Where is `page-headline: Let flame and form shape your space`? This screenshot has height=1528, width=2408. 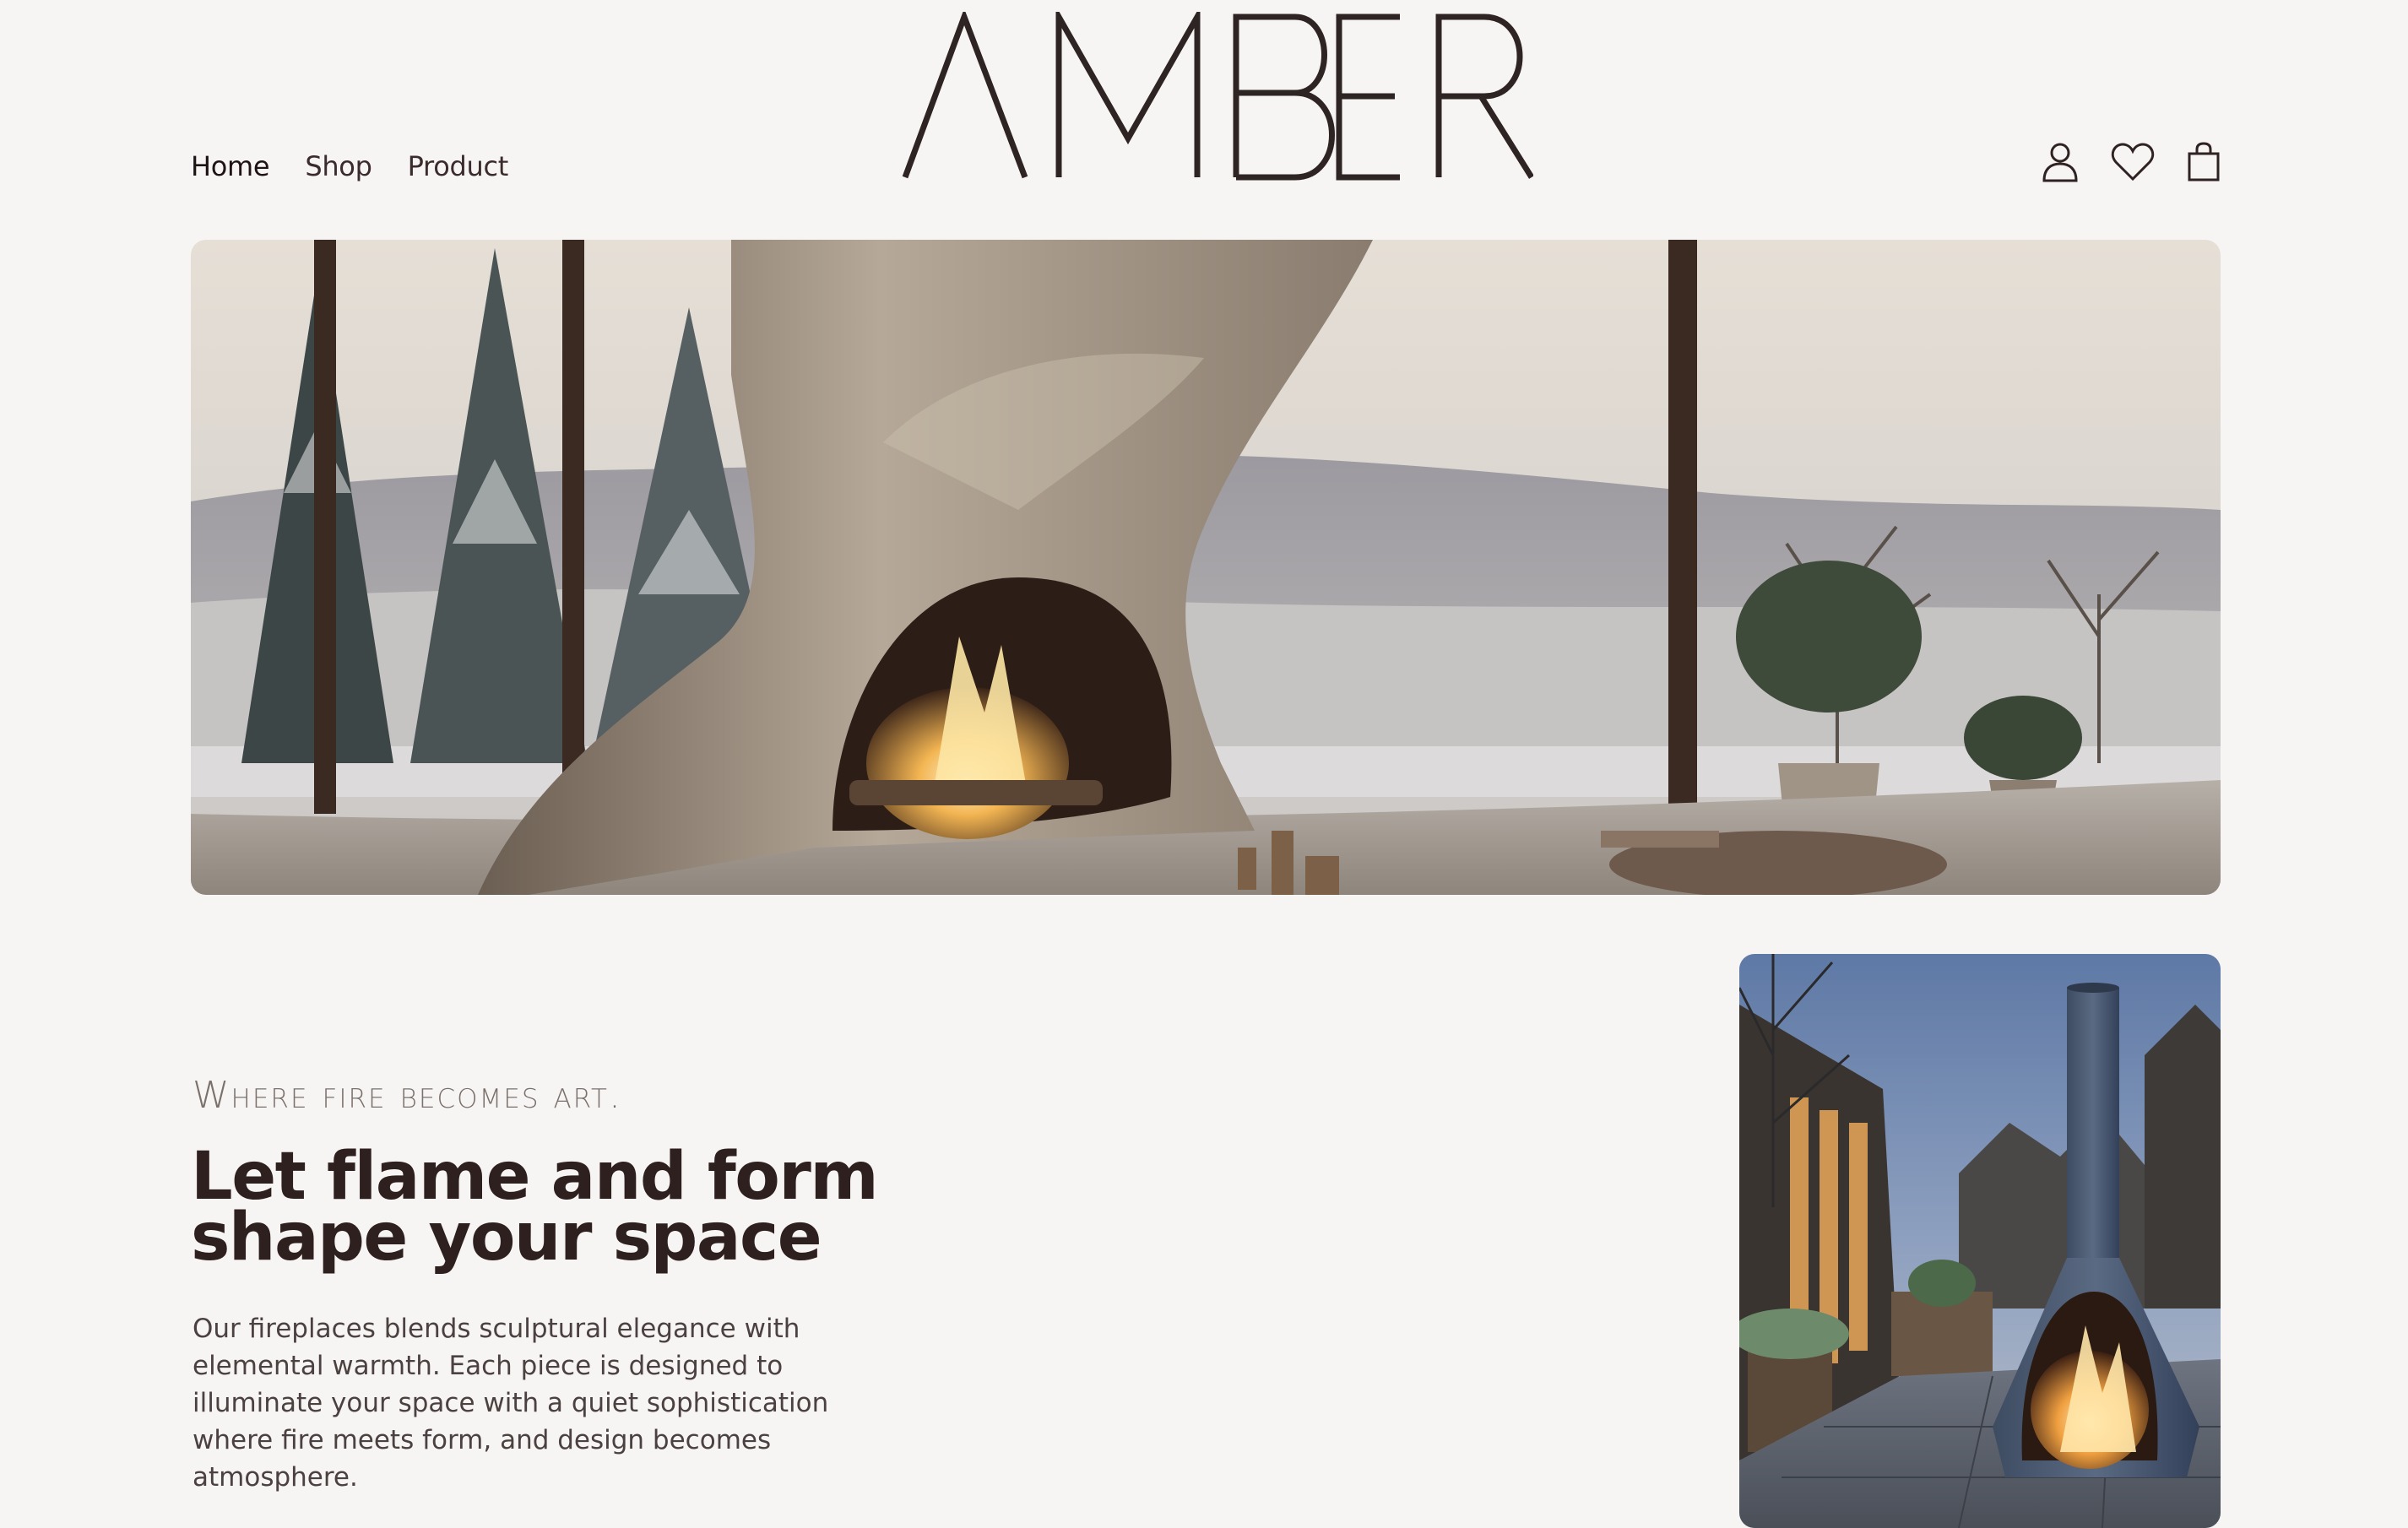
page-headline: Let flame and form shape your space is located at coordinates (571, 1208).